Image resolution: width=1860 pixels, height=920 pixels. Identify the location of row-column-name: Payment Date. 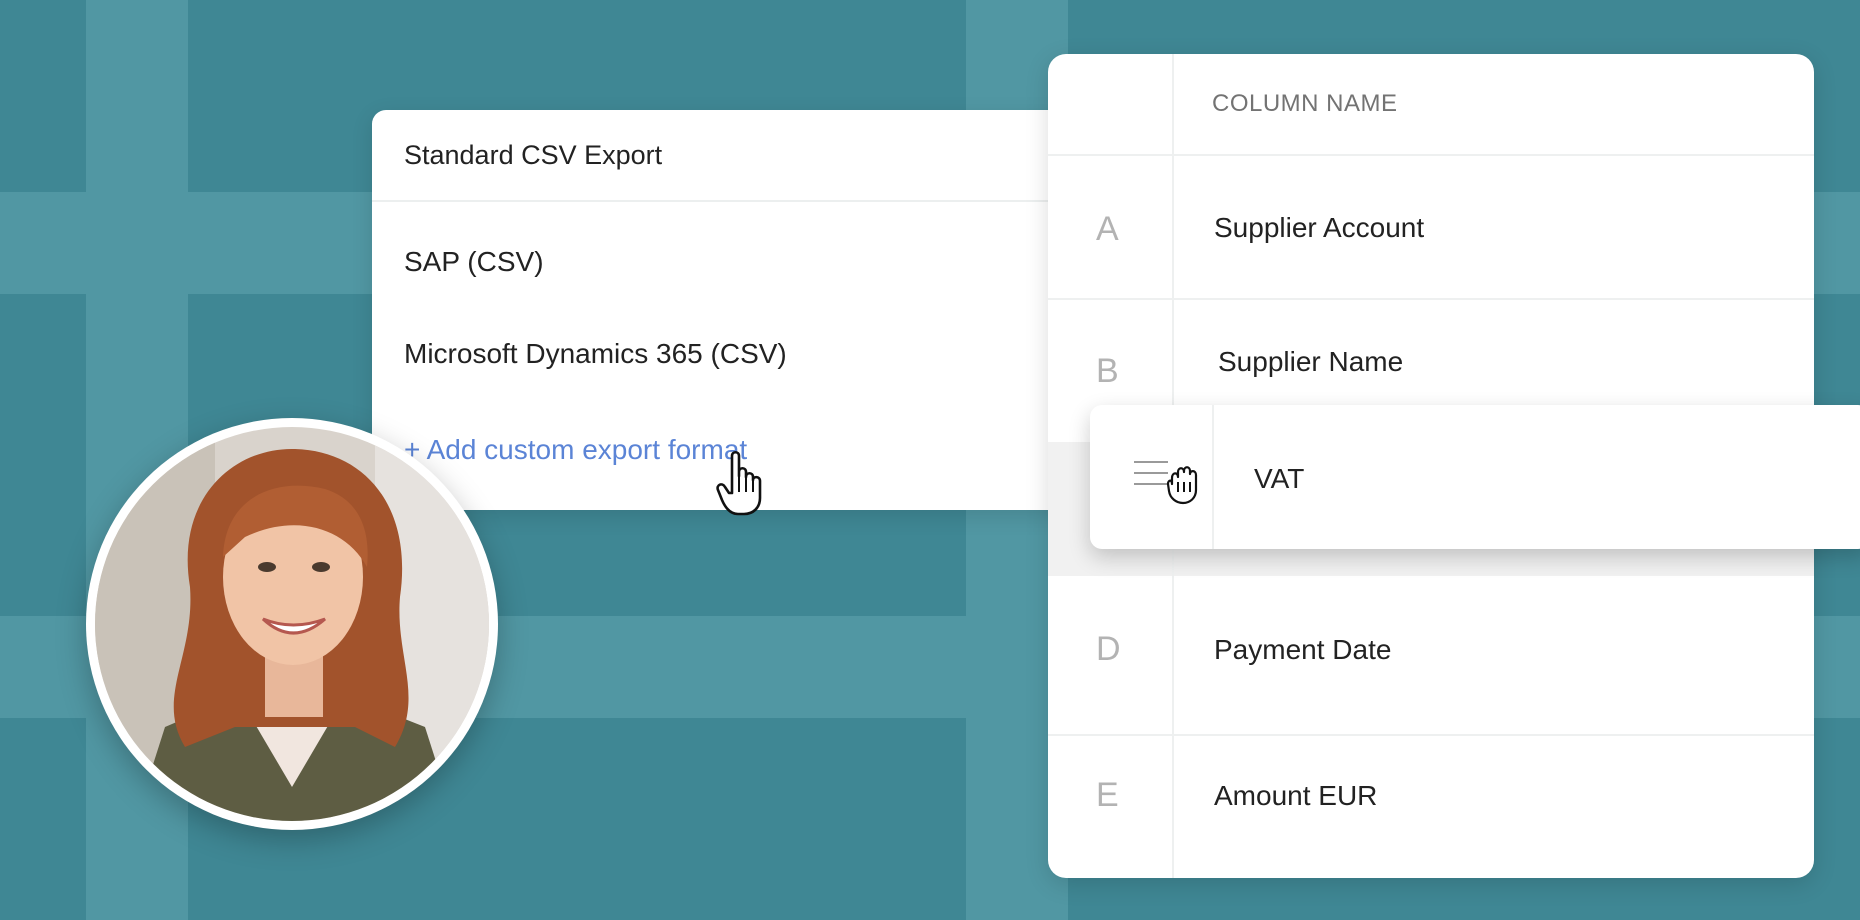
(1303, 649).